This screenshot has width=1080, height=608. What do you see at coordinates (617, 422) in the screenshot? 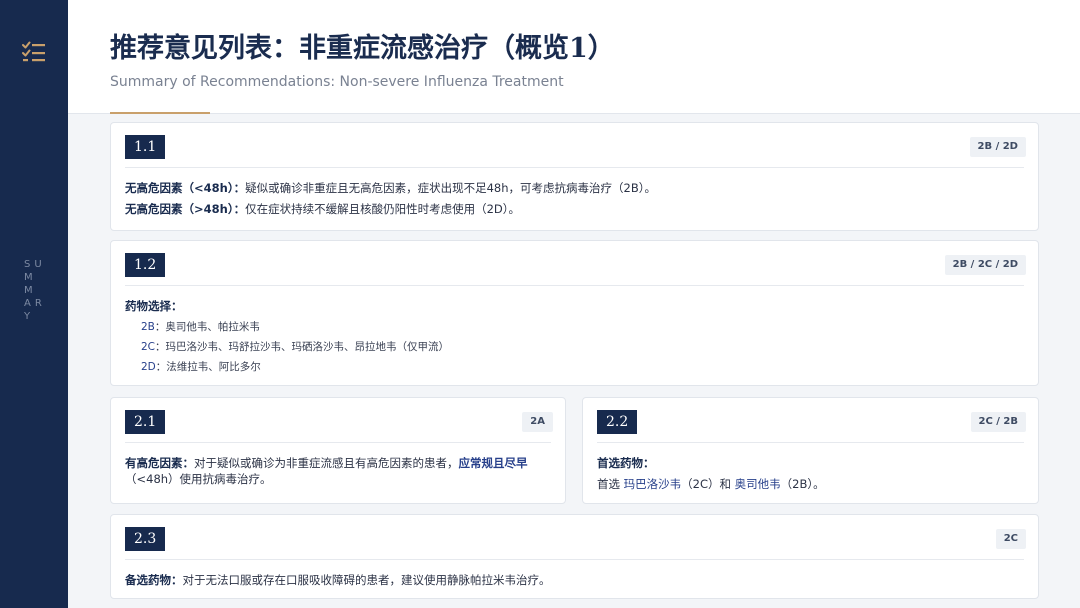
I see `card-number: 2.2` at bounding box center [617, 422].